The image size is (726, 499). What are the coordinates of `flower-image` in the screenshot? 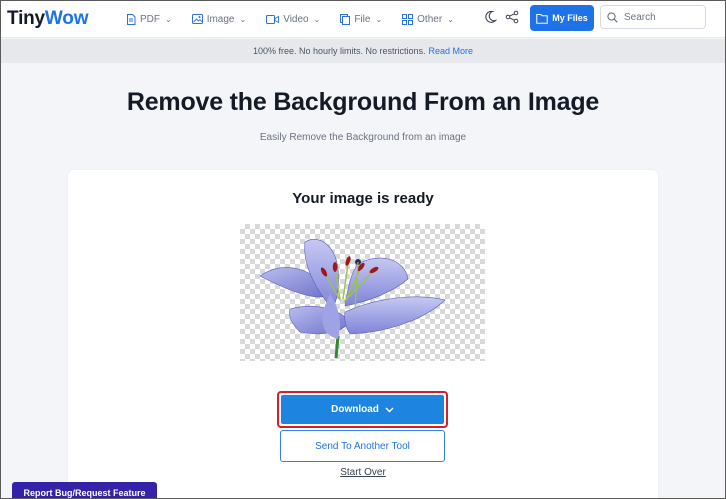 It's located at (352, 299).